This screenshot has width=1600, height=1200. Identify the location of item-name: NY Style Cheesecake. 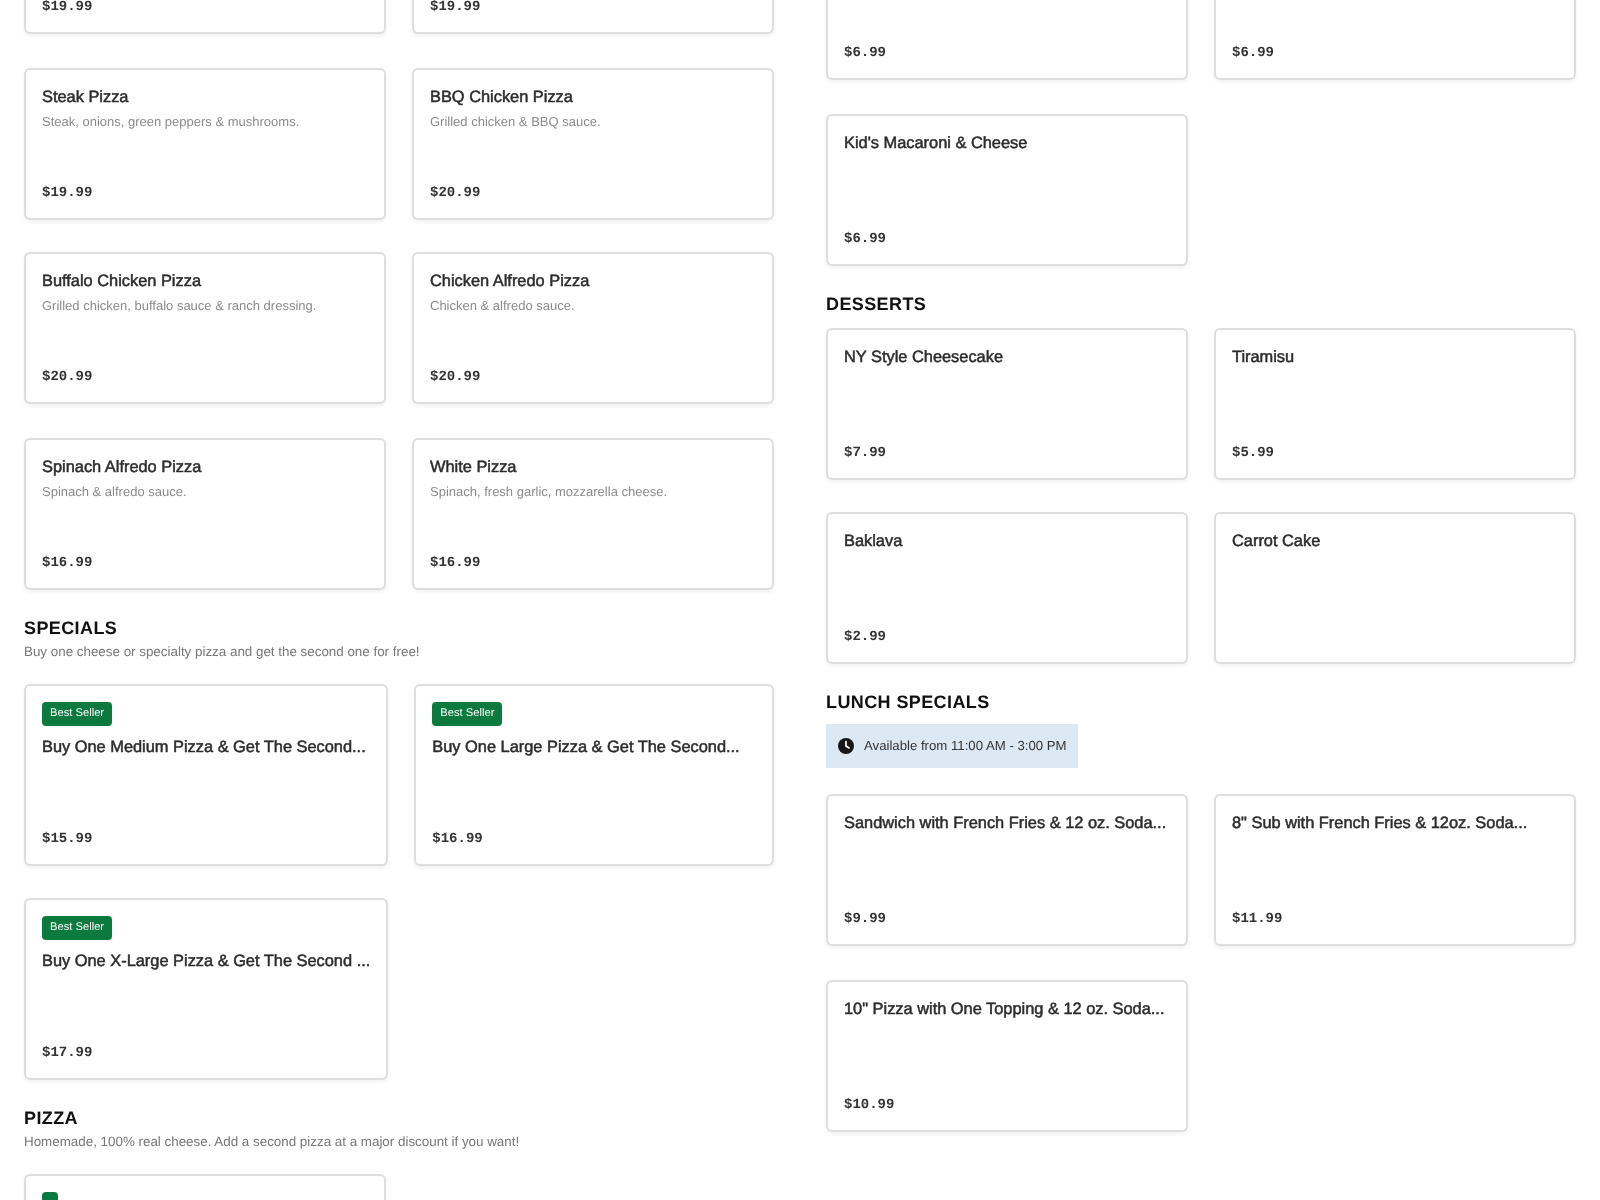
(924, 357).